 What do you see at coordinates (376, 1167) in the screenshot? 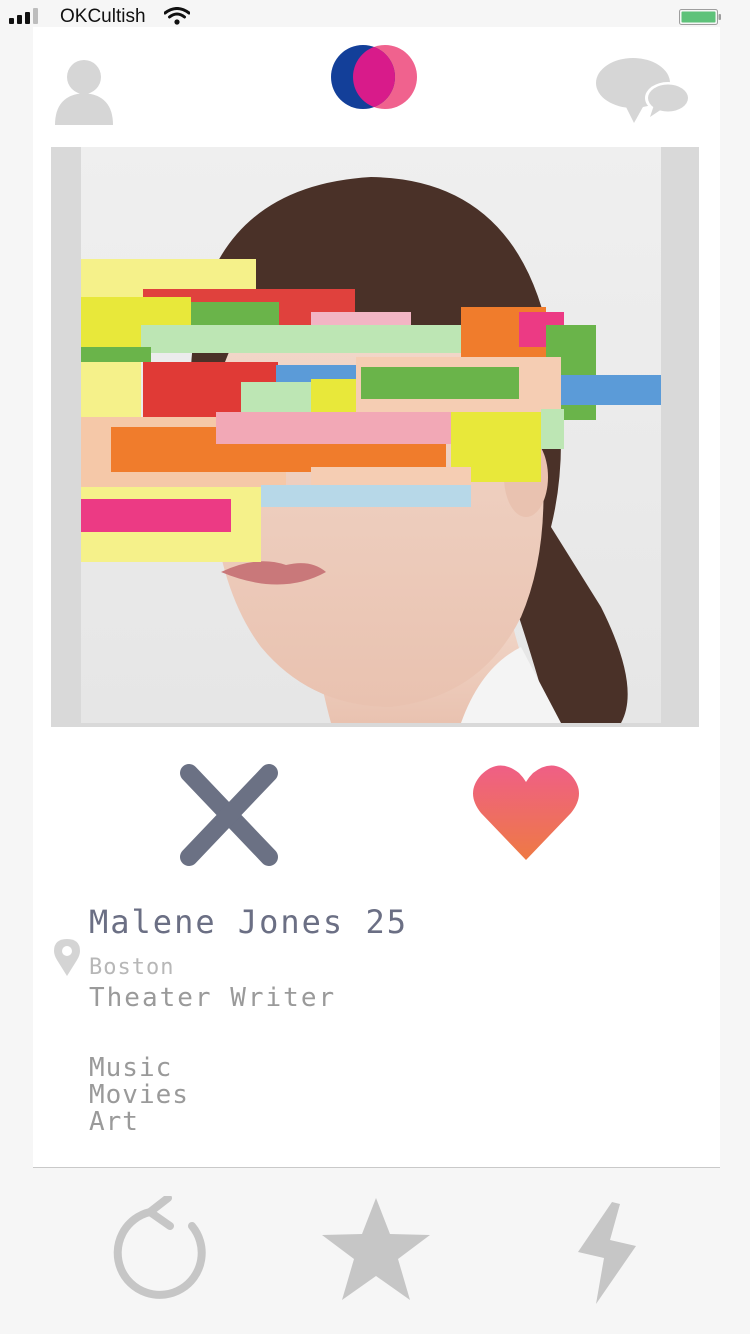
I see `bottom-divider` at bounding box center [376, 1167].